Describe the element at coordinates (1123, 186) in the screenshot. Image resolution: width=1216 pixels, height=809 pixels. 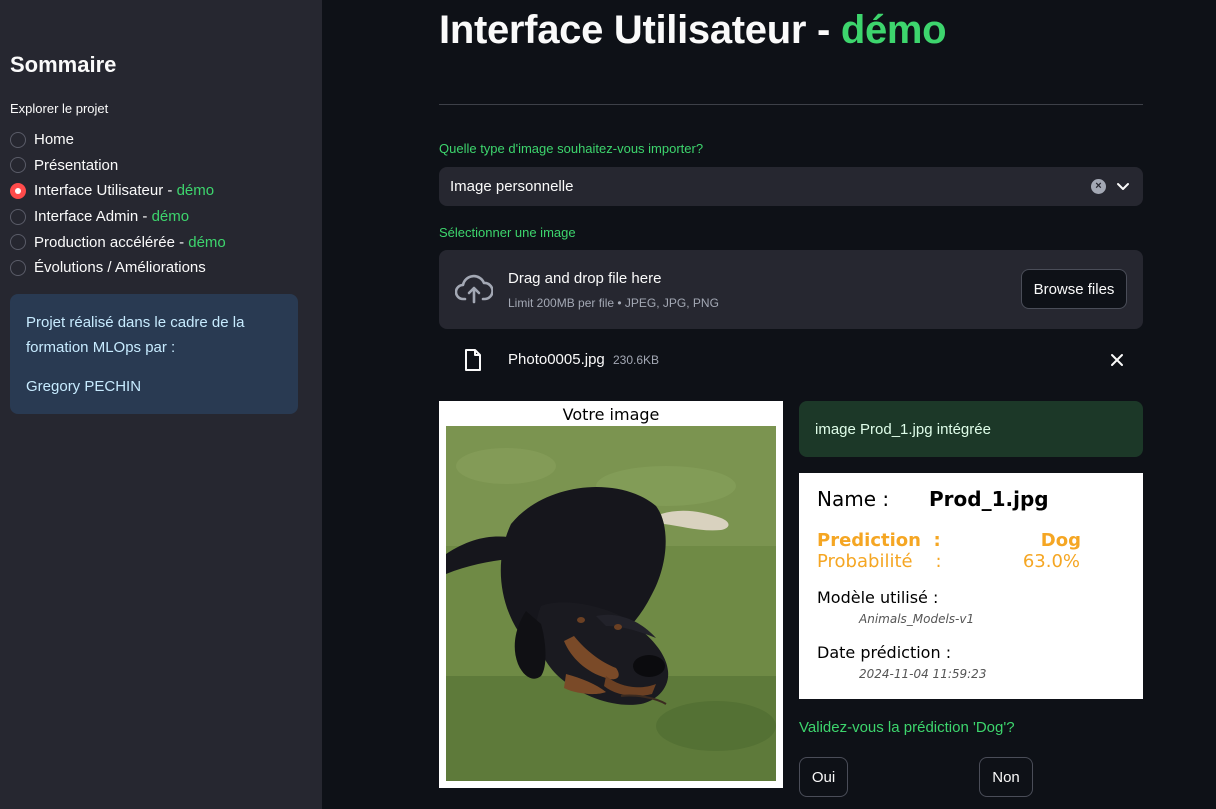
I see `chevron-down-icon` at that location.